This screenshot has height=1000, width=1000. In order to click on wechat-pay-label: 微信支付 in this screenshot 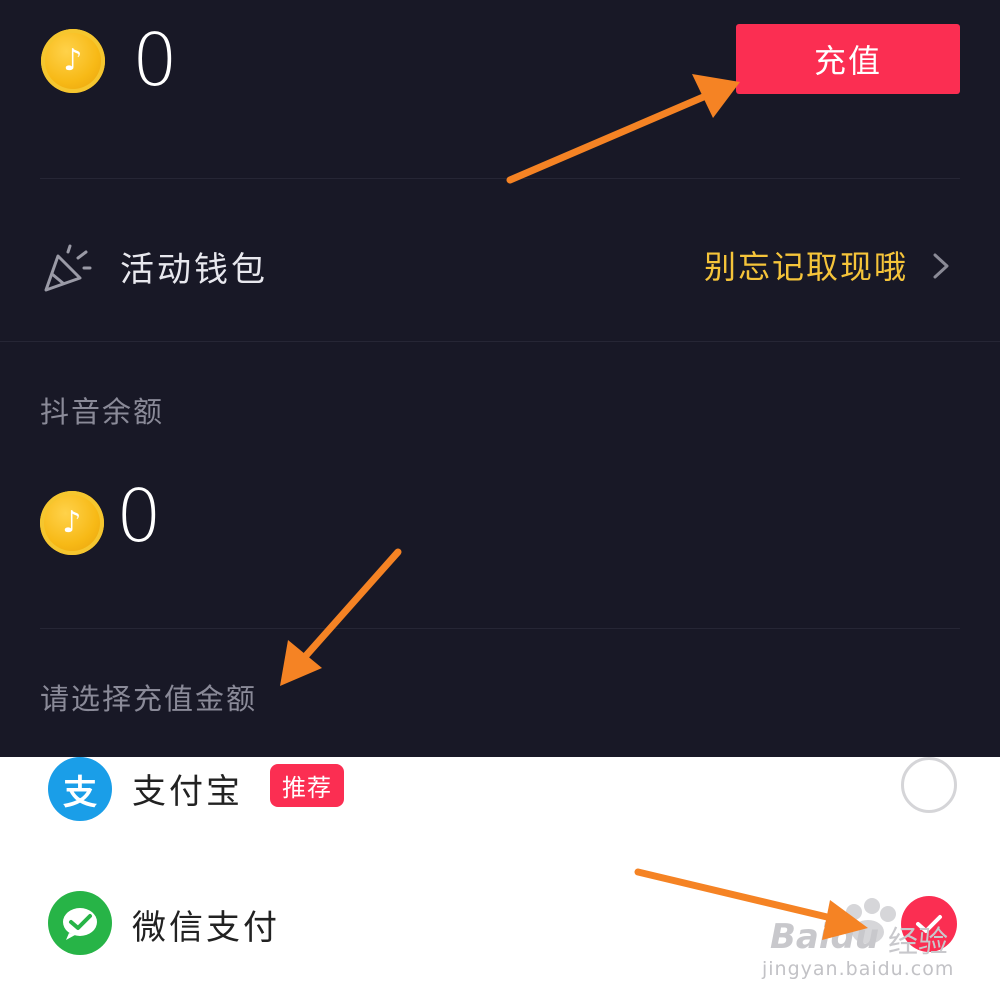, I will do `click(206, 928)`.